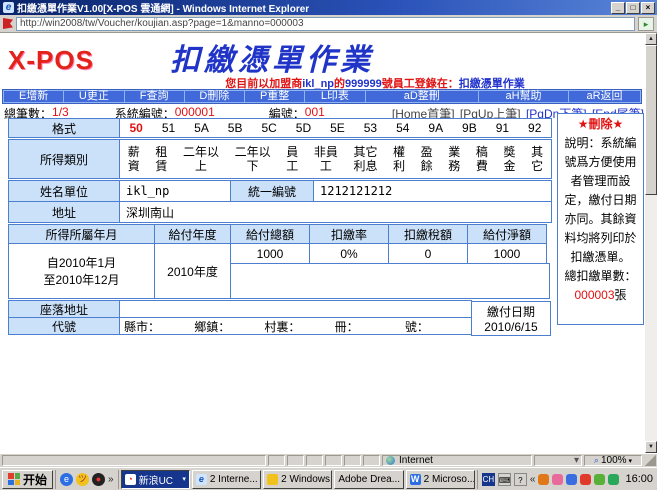 This screenshot has height=490, width=657. Describe the element at coordinates (488, 479) in the screenshot. I see `ime-language-icon: CH` at that location.